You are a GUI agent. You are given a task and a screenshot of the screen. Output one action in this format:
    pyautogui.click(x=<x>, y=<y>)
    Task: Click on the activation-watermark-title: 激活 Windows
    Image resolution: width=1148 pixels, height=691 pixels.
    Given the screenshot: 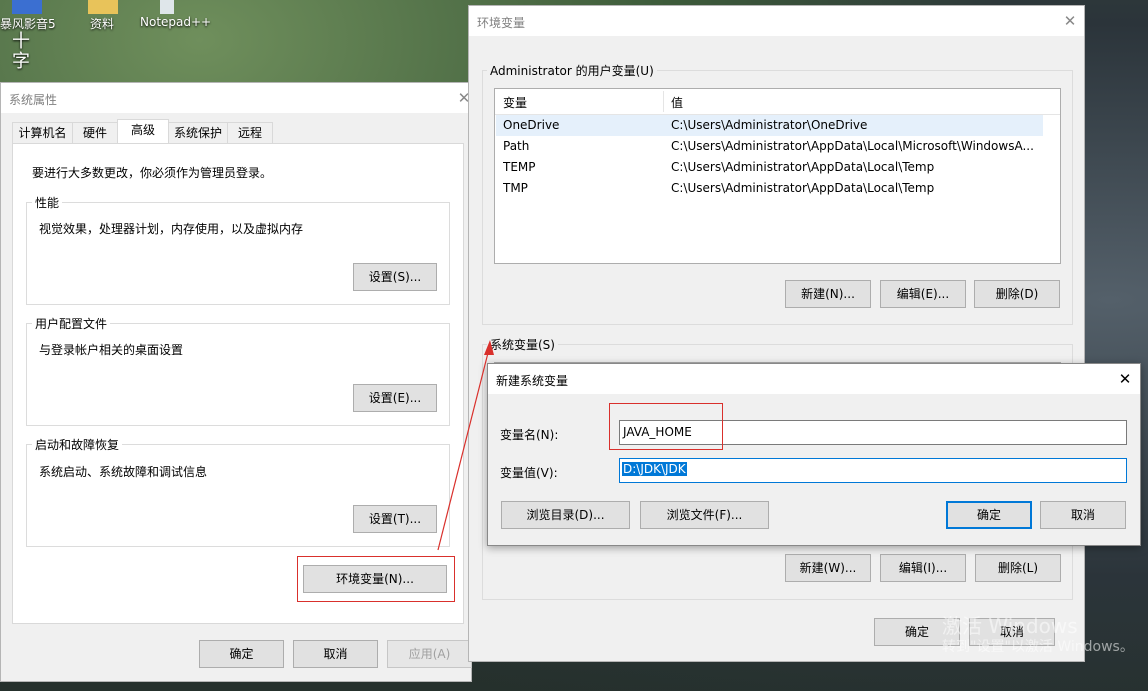 What is the action you would take?
    pyautogui.click(x=1010, y=626)
    